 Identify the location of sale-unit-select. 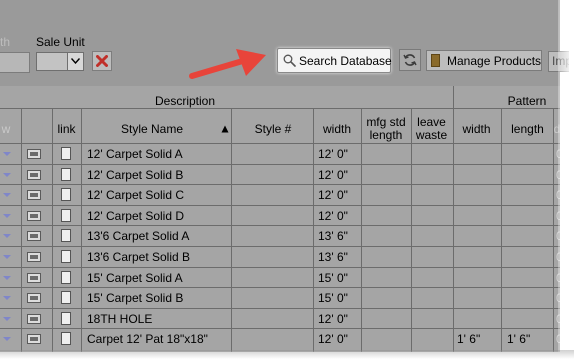
(60, 61).